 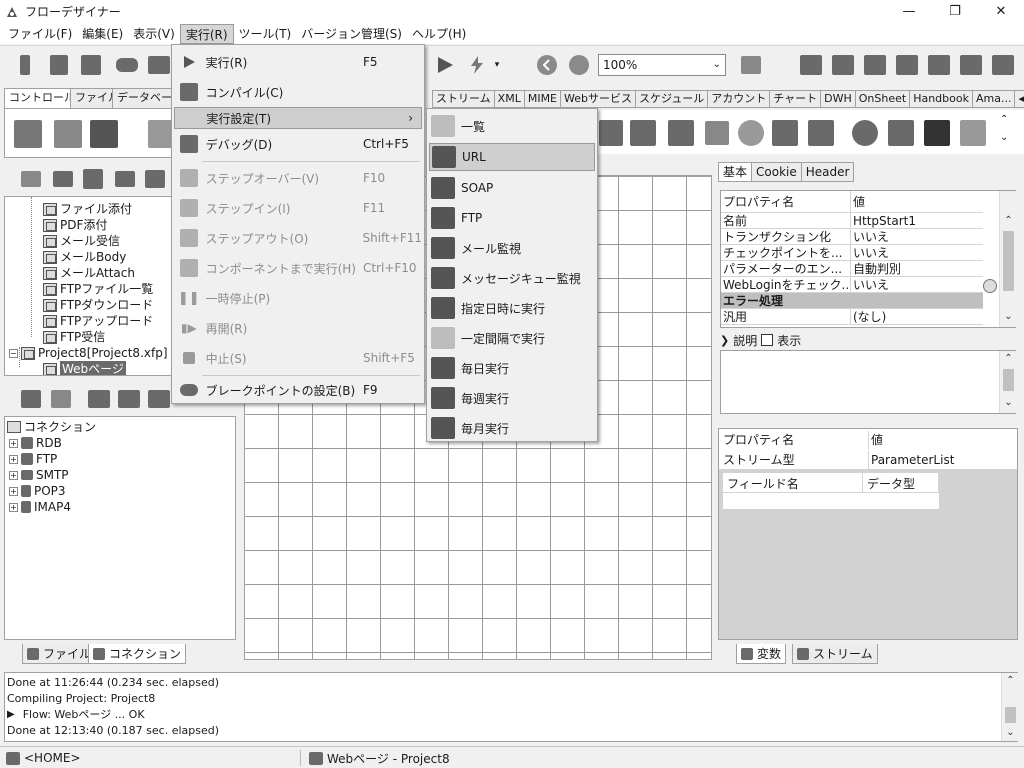 What do you see at coordinates (37, 491) in the screenshot?
I see `connection-item-pop3: + POP3` at bounding box center [37, 491].